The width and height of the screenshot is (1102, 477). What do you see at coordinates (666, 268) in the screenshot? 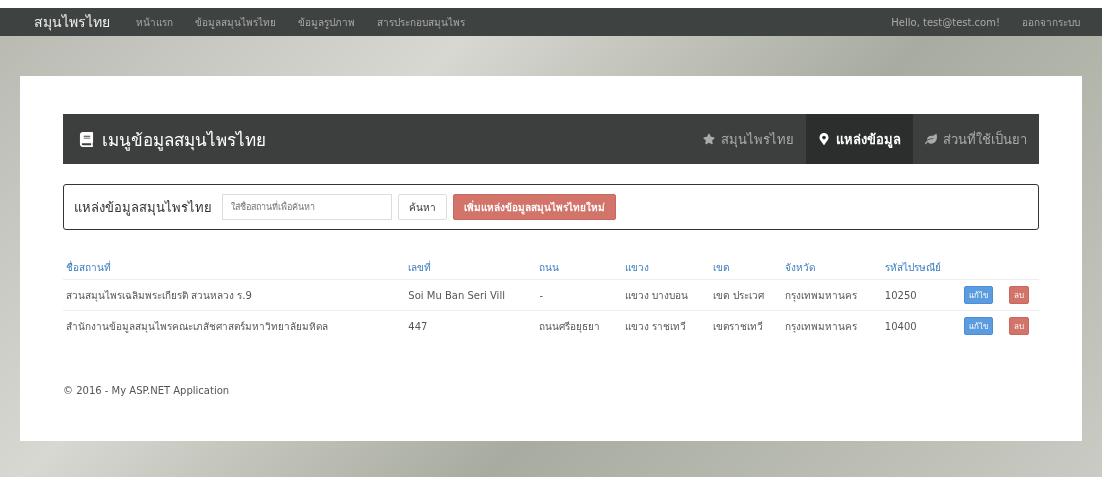
I see `column-header: แขวง` at bounding box center [666, 268].